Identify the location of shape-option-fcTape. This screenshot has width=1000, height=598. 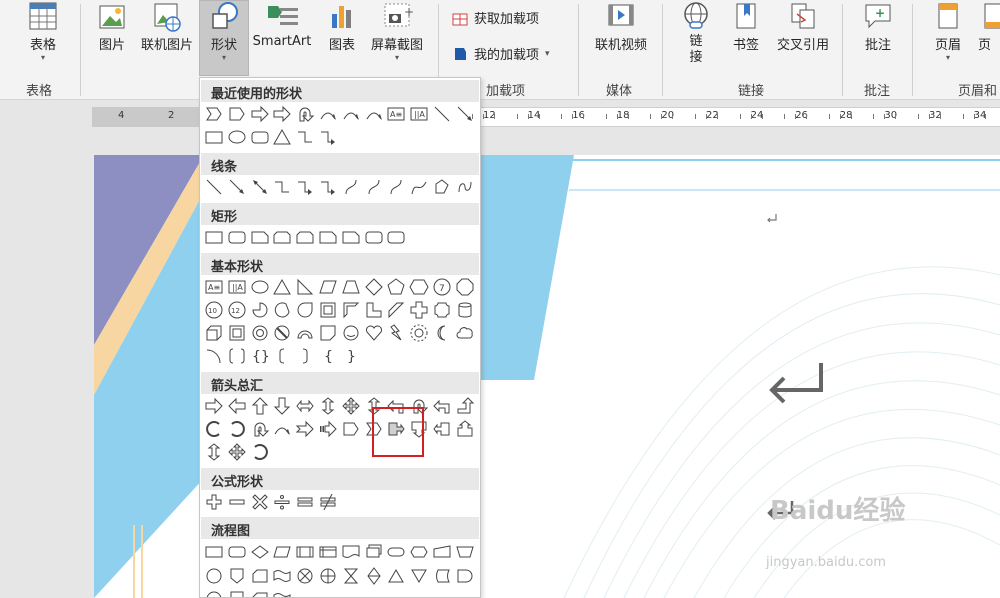
(282, 576).